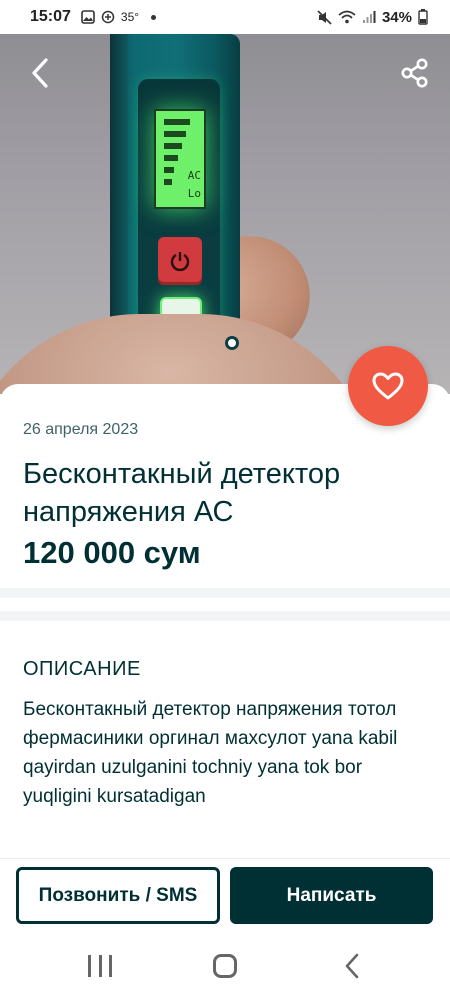  I want to click on call-sms-button: Позвонить / SMS, so click(118, 895).